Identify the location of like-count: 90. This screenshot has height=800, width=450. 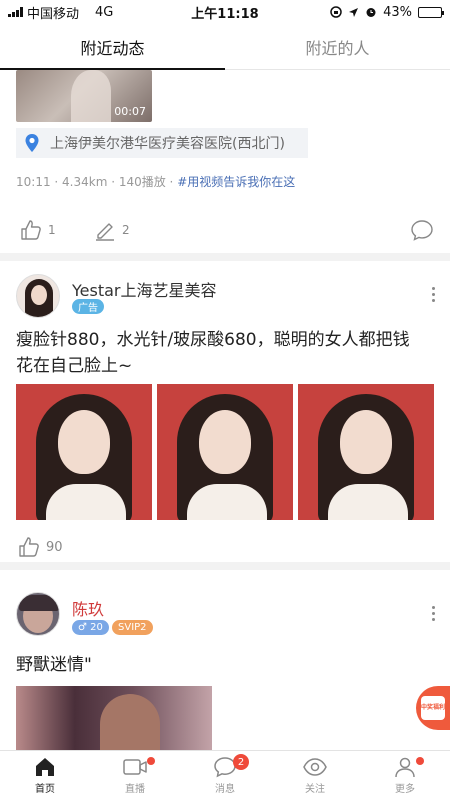
(54, 547).